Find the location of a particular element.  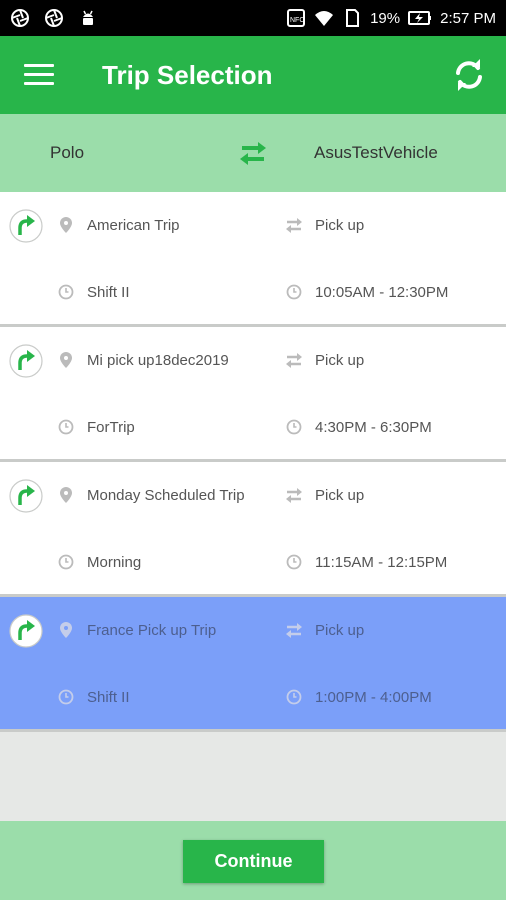

clock: 2:57 PM is located at coordinates (468, 18).